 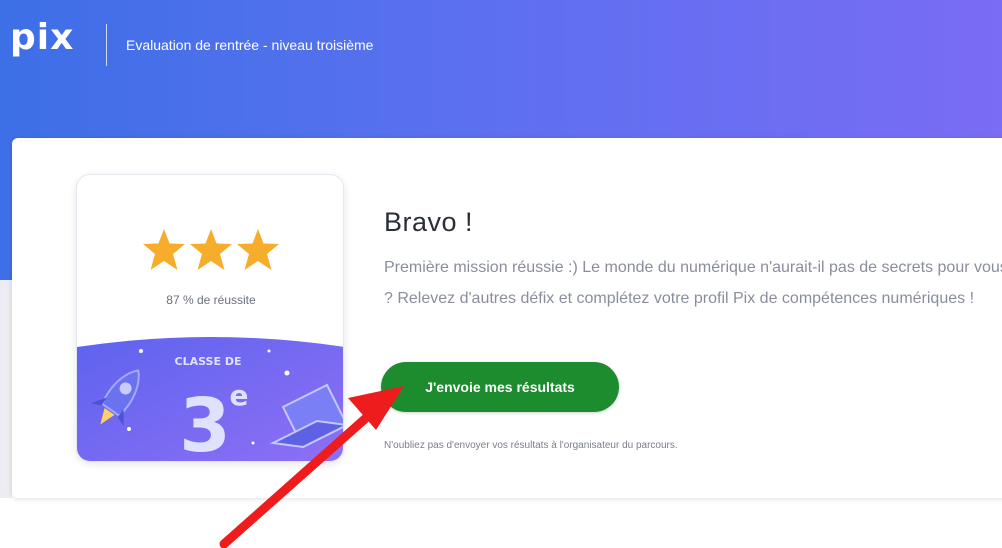 I want to click on stars-rating, so click(x=211, y=249).